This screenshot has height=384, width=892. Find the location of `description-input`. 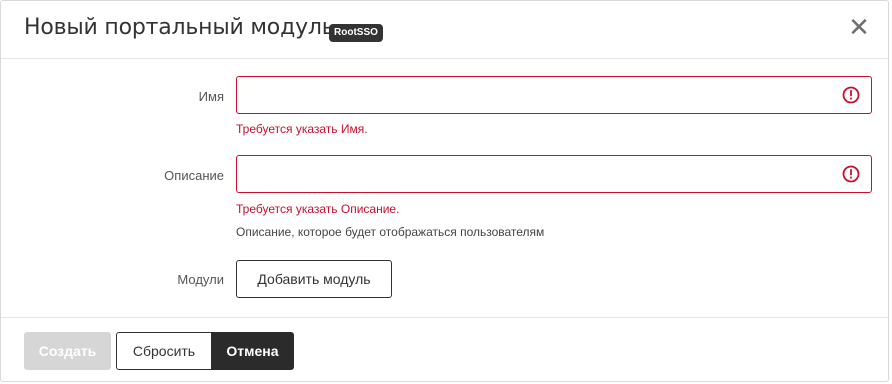

description-input is located at coordinates (554, 174).